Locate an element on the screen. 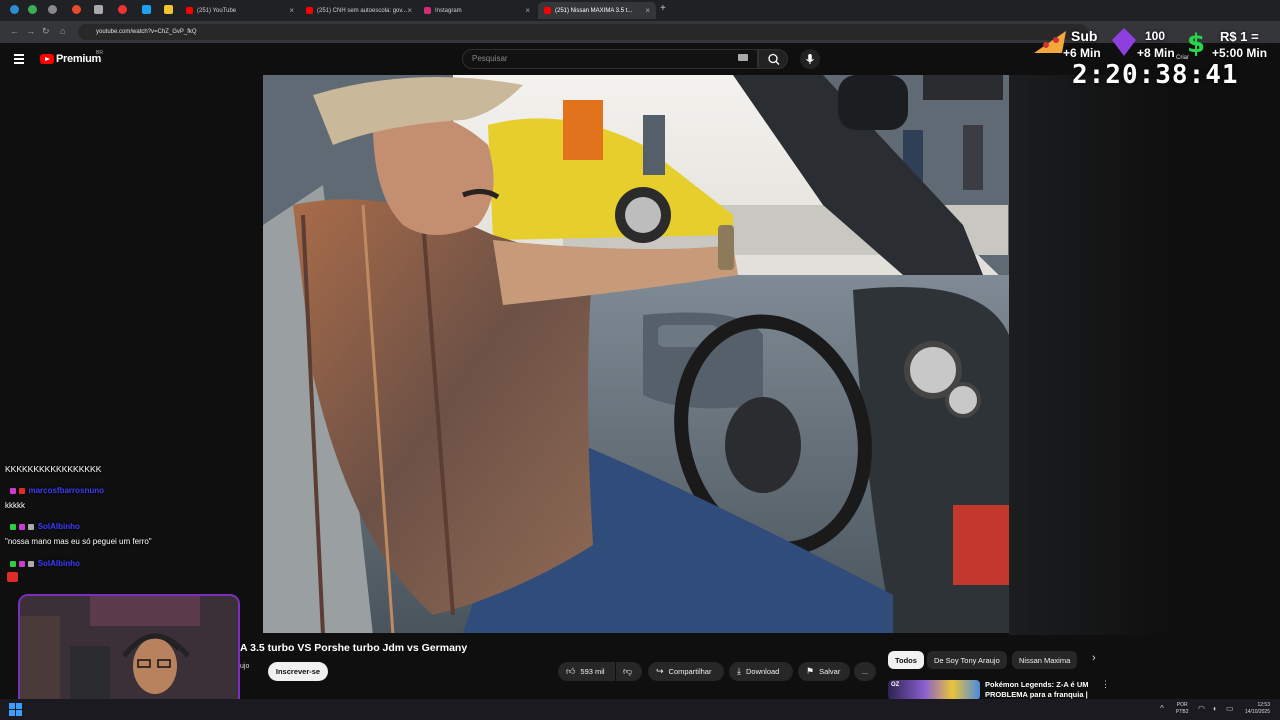 The width and height of the screenshot is (1280, 720). tray-chevron-icon: ^ is located at coordinates (1162, 708).